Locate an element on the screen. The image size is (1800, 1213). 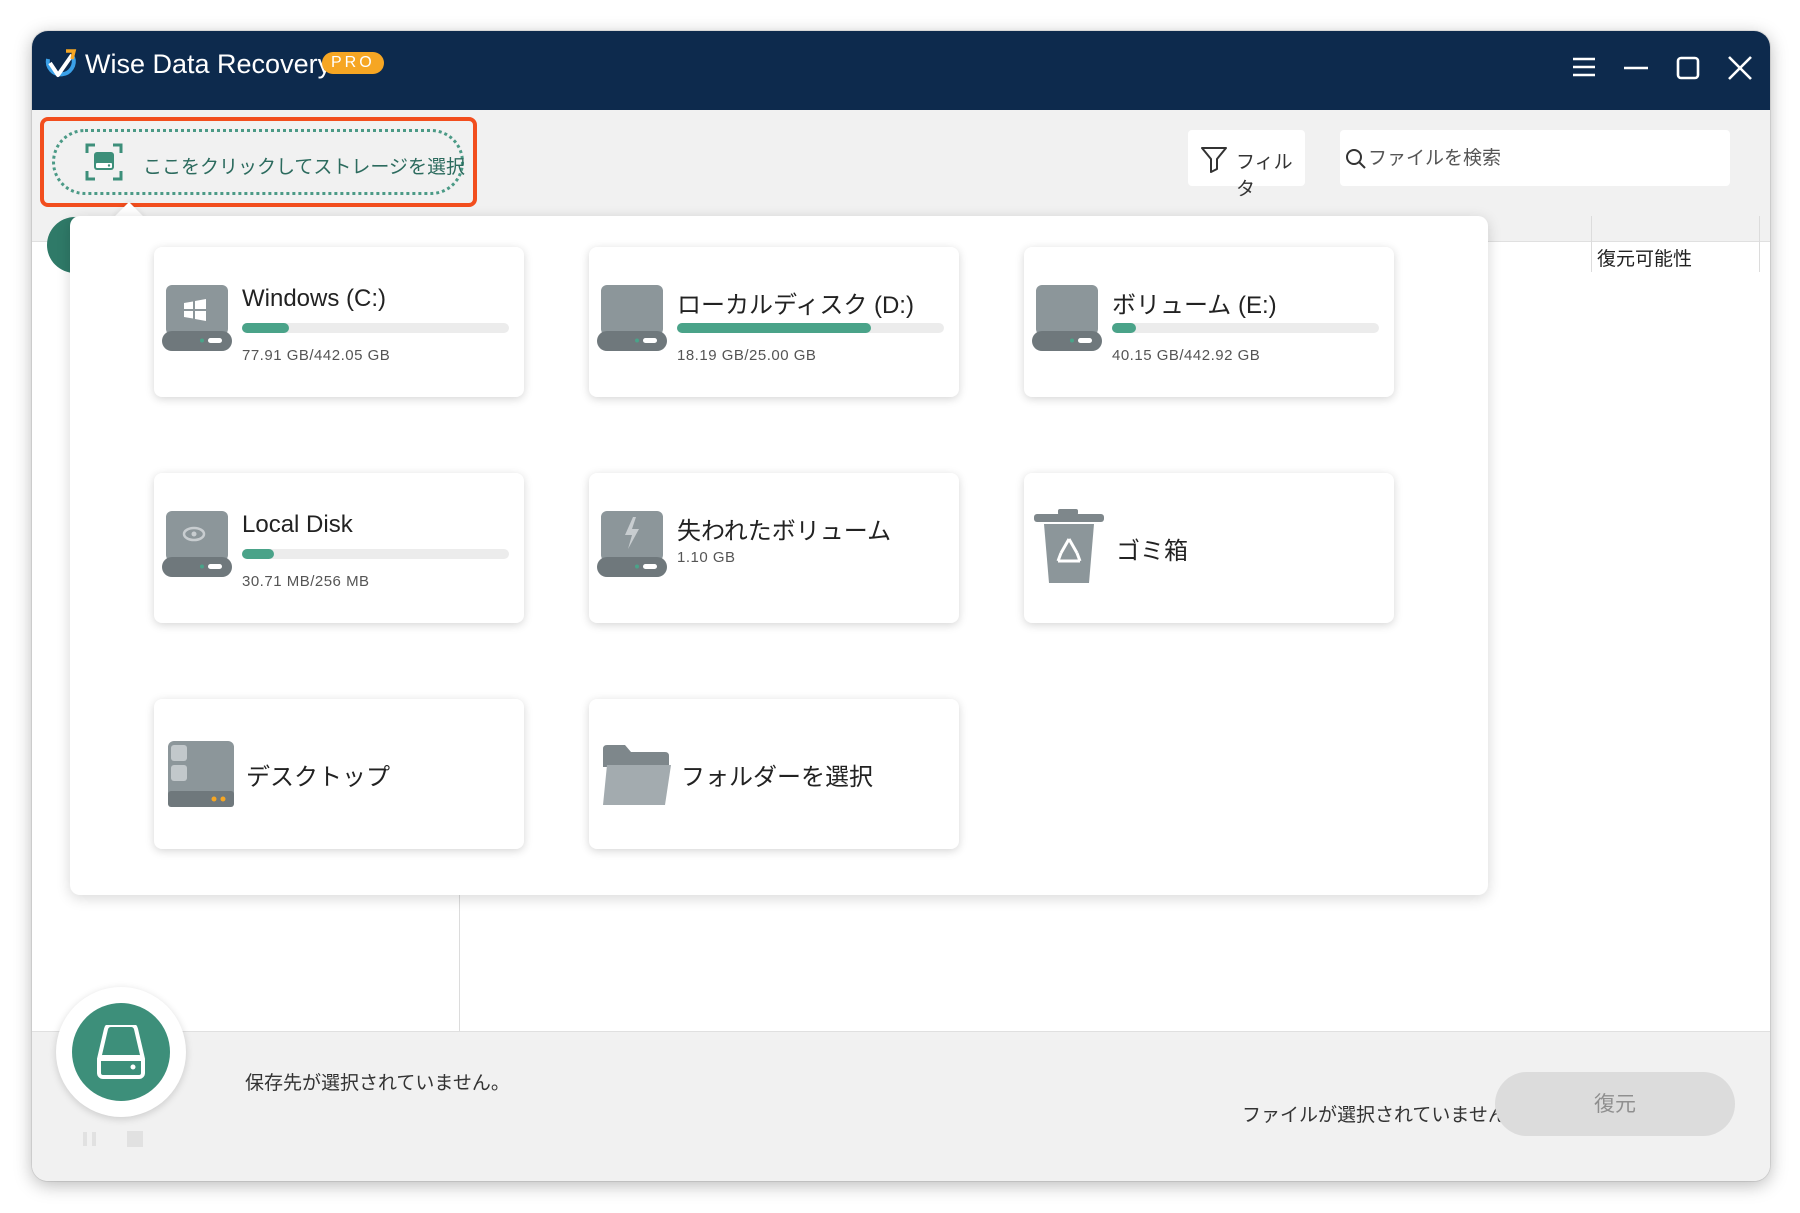
storage-card-e: ボリューム (E:) 40.15 GB/442.92 GB is located at coordinates (1209, 322).